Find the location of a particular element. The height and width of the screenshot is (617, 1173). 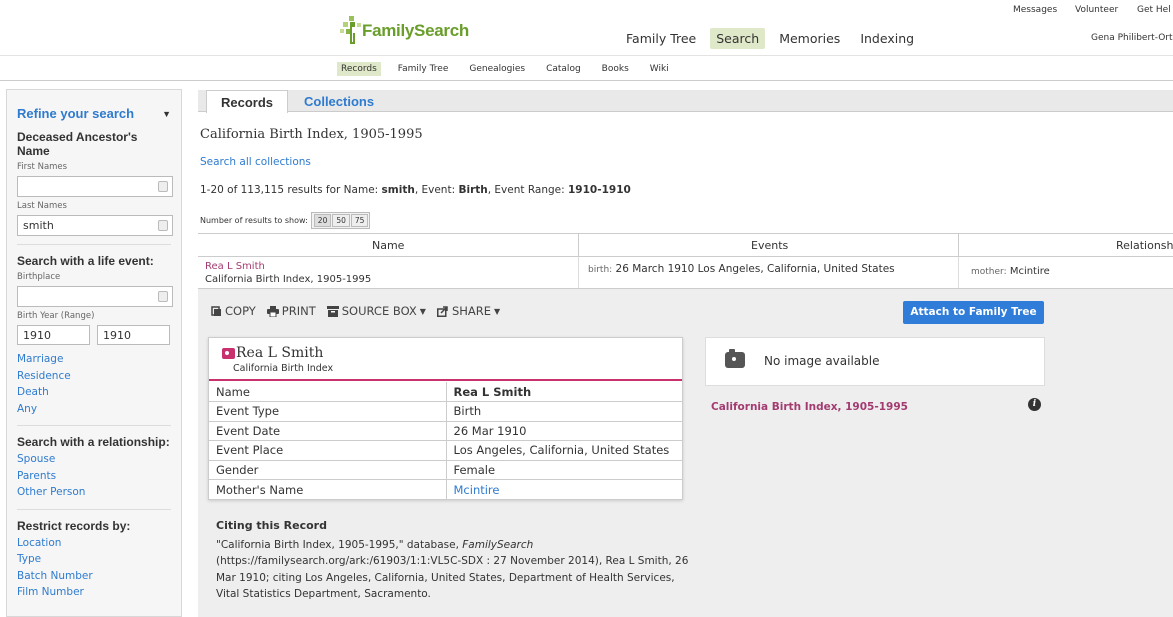

table-row: Gender Female is located at coordinates (445, 470).